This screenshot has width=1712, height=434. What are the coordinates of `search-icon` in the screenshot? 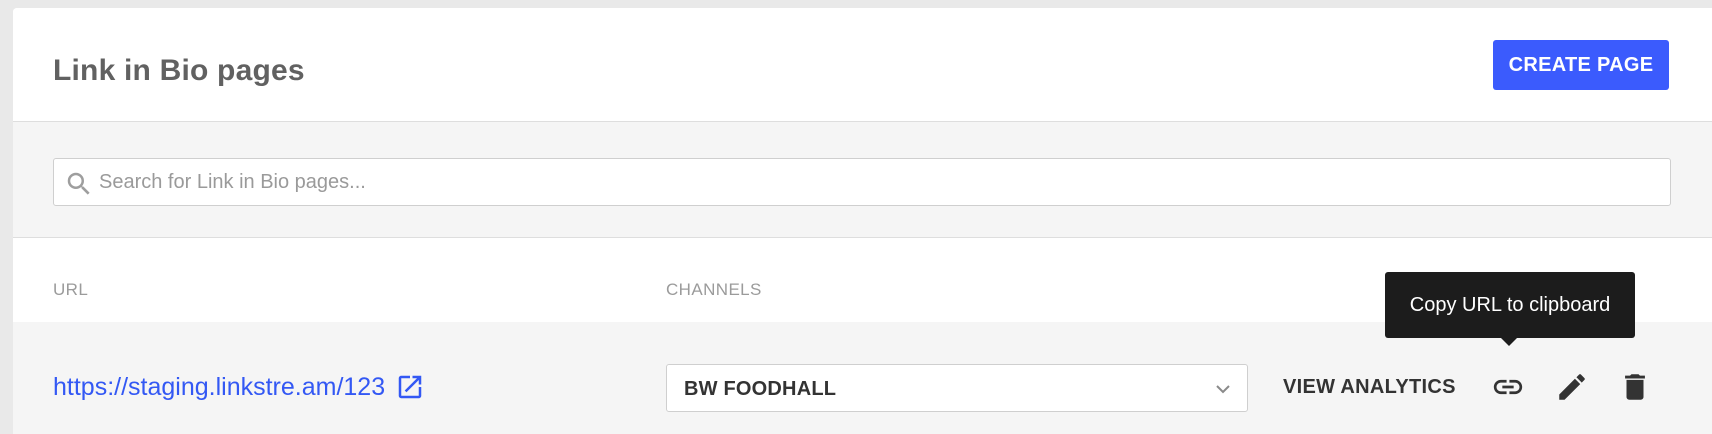 It's located at (78, 183).